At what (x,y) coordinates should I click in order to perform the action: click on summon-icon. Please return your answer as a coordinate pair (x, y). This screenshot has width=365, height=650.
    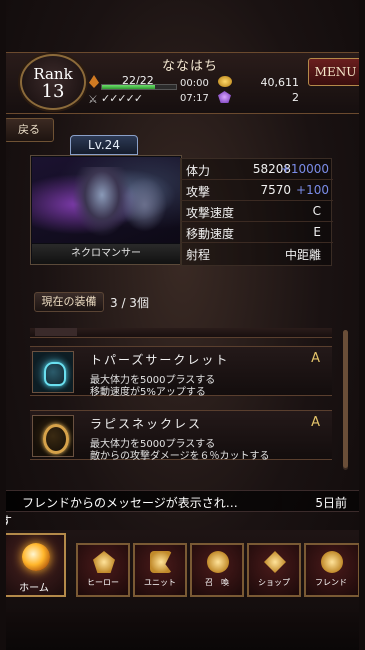
    Looking at the image, I should click on (218, 562).